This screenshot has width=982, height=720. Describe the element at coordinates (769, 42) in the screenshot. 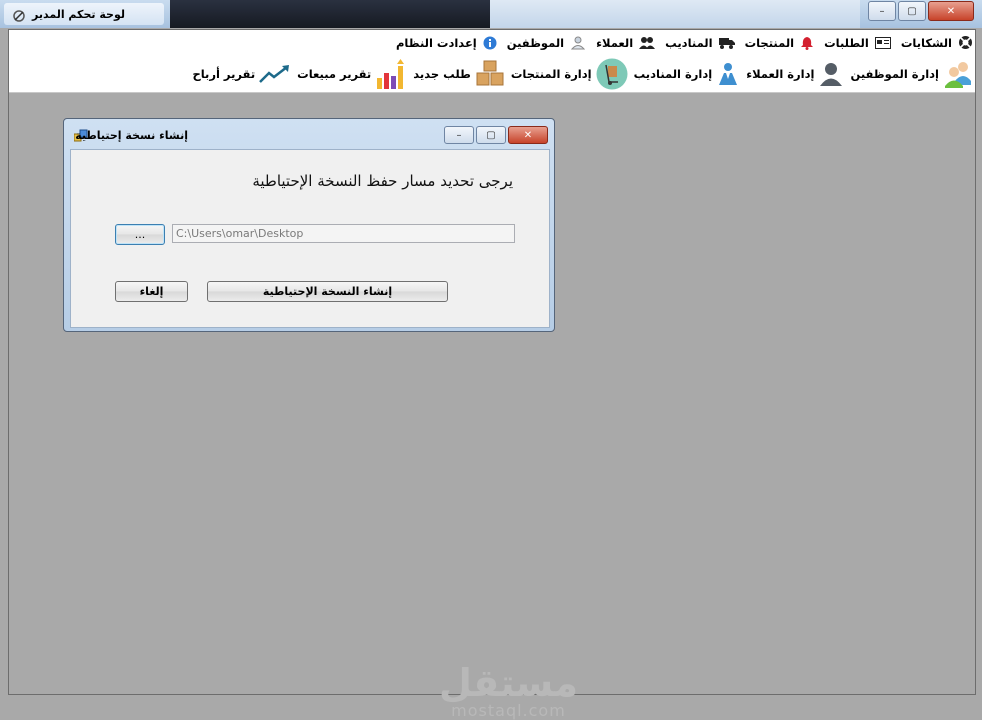

I see `menu-label: المنتجات` at that location.